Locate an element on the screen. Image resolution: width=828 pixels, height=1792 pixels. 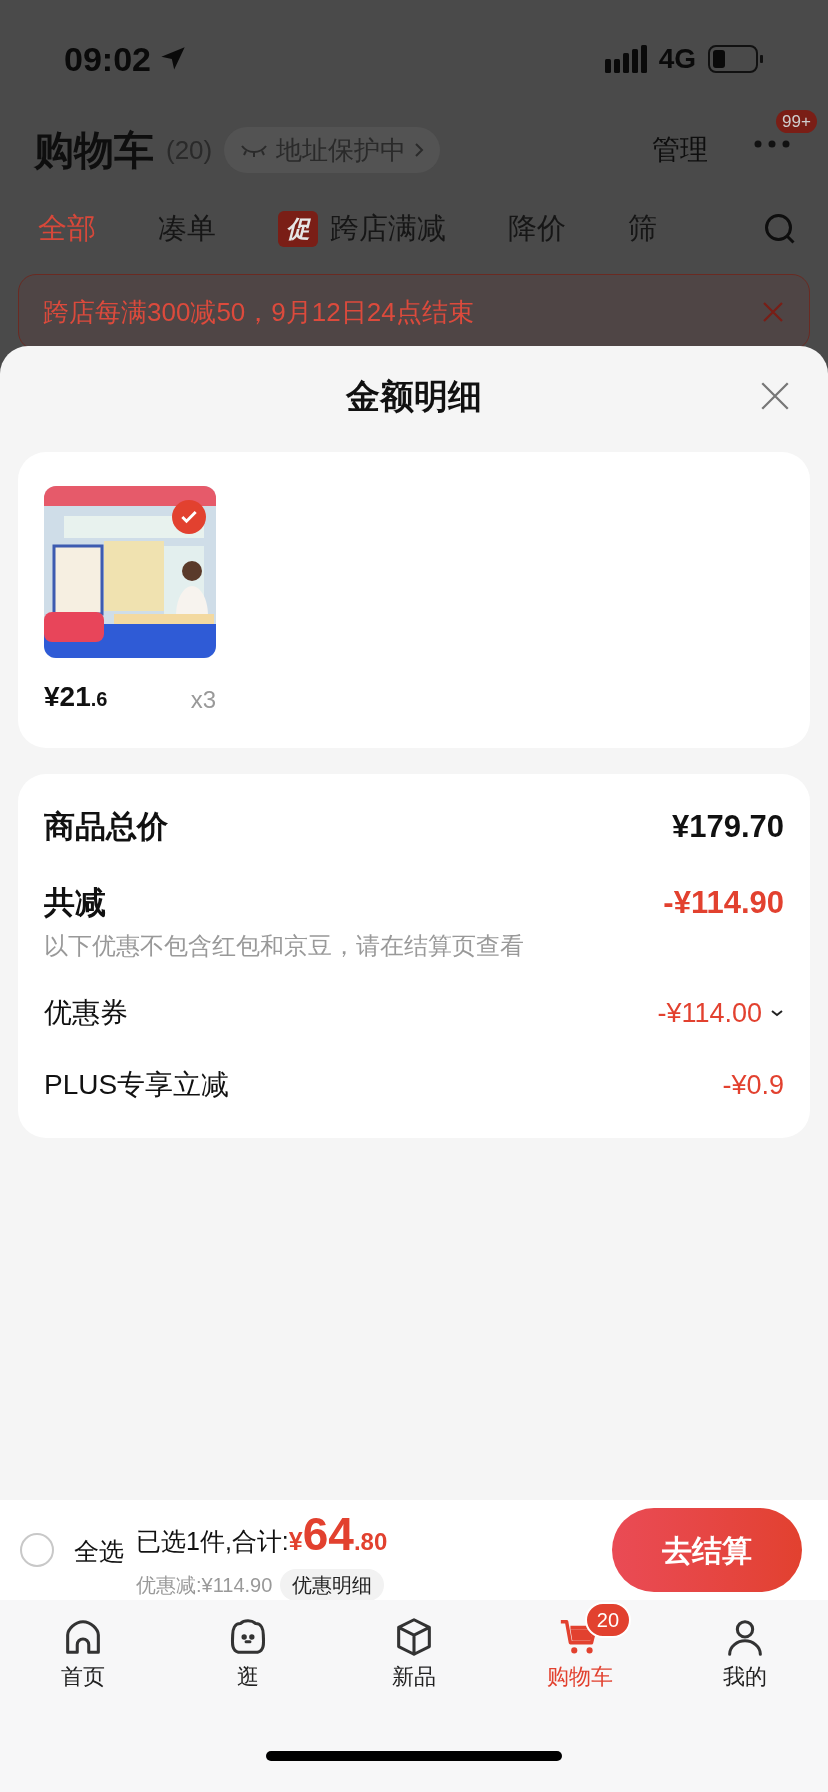
discount-total: 优惠减:¥114.90 is located at coordinates (204, 1585).